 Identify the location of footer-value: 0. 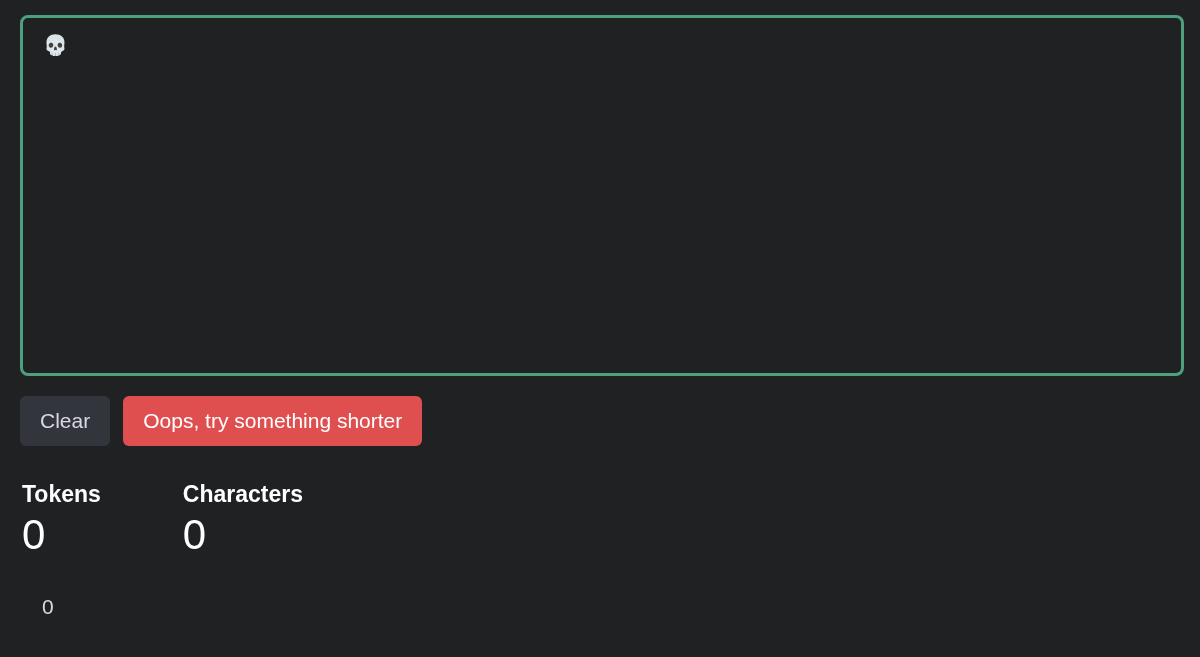
(48, 607).